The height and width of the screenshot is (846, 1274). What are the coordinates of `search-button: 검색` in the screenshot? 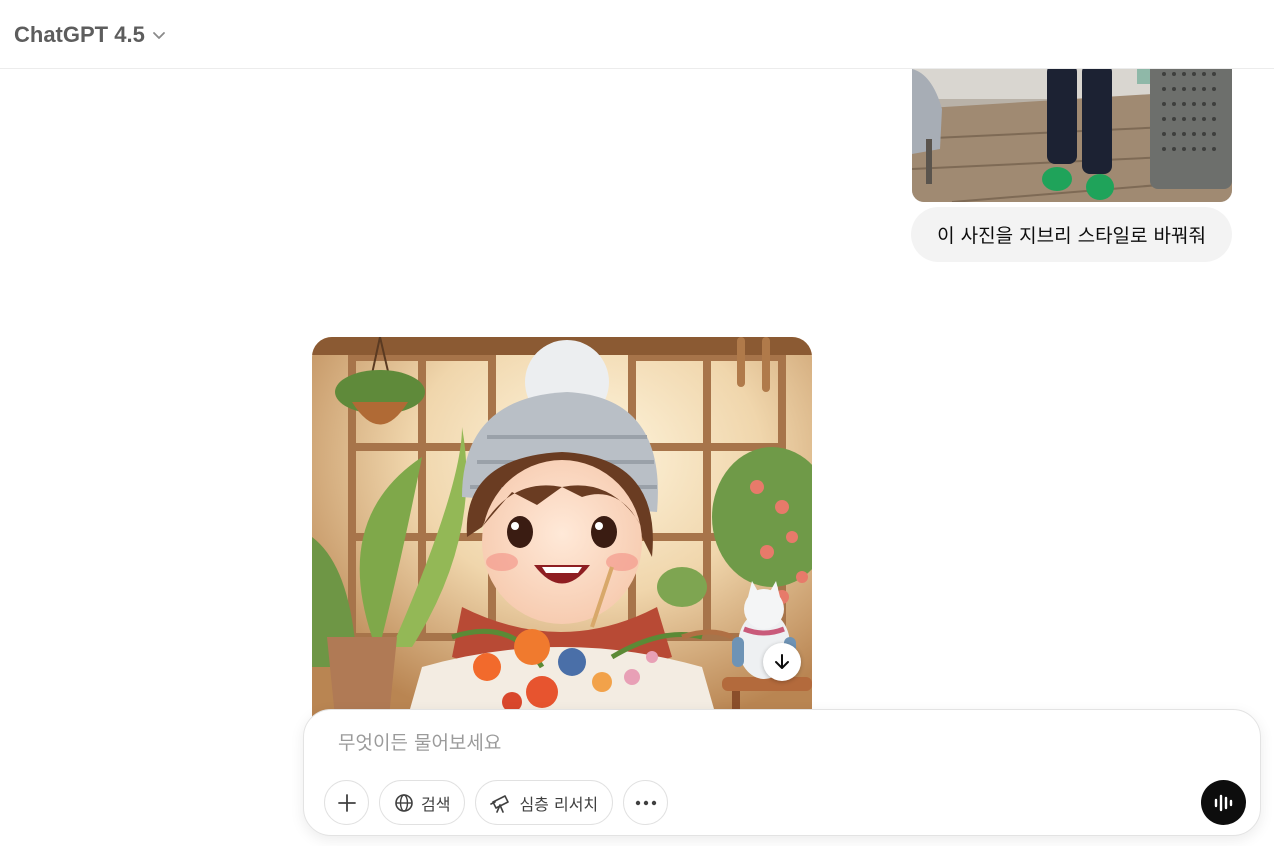 It's located at (422, 802).